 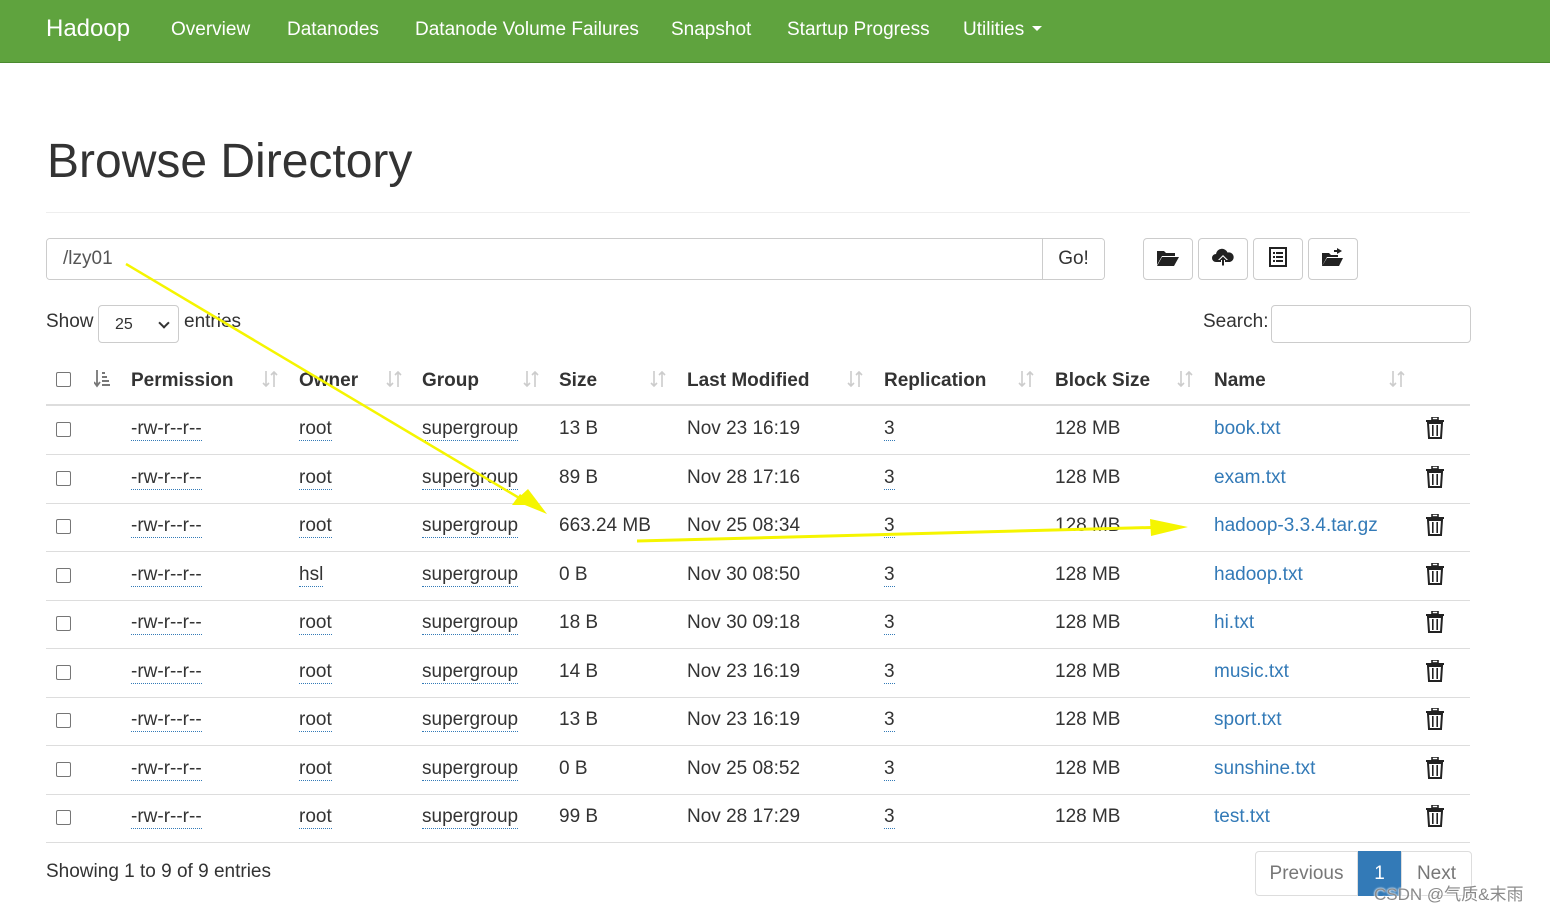 What do you see at coordinates (748, 381) in the screenshot?
I see `column-header-last-modified: Last Modified` at bounding box center [748, 381].